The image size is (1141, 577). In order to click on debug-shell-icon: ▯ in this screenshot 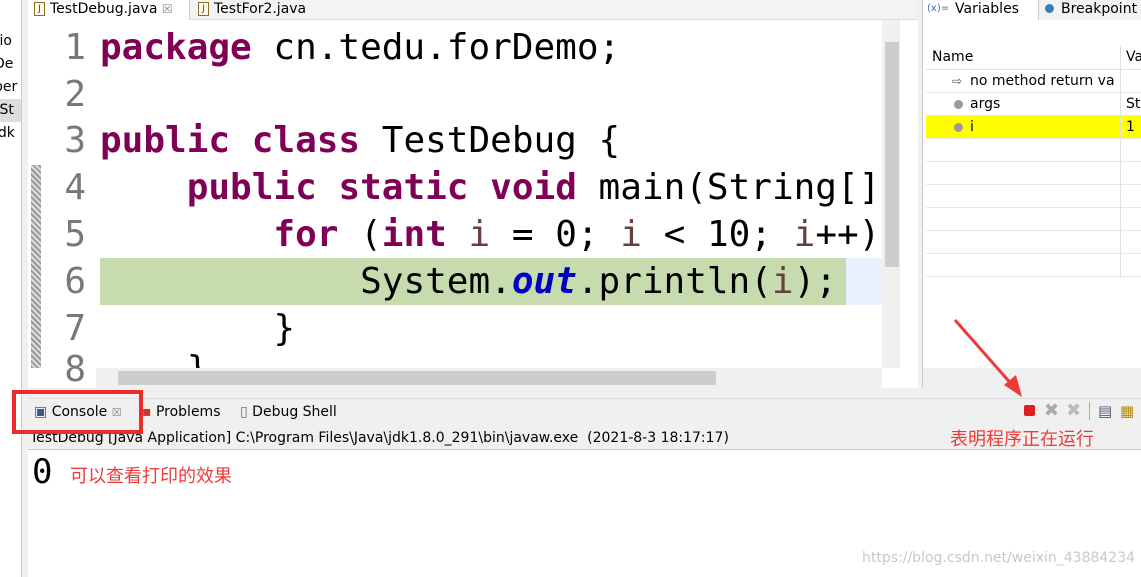, I will do `click(244, 412)`.